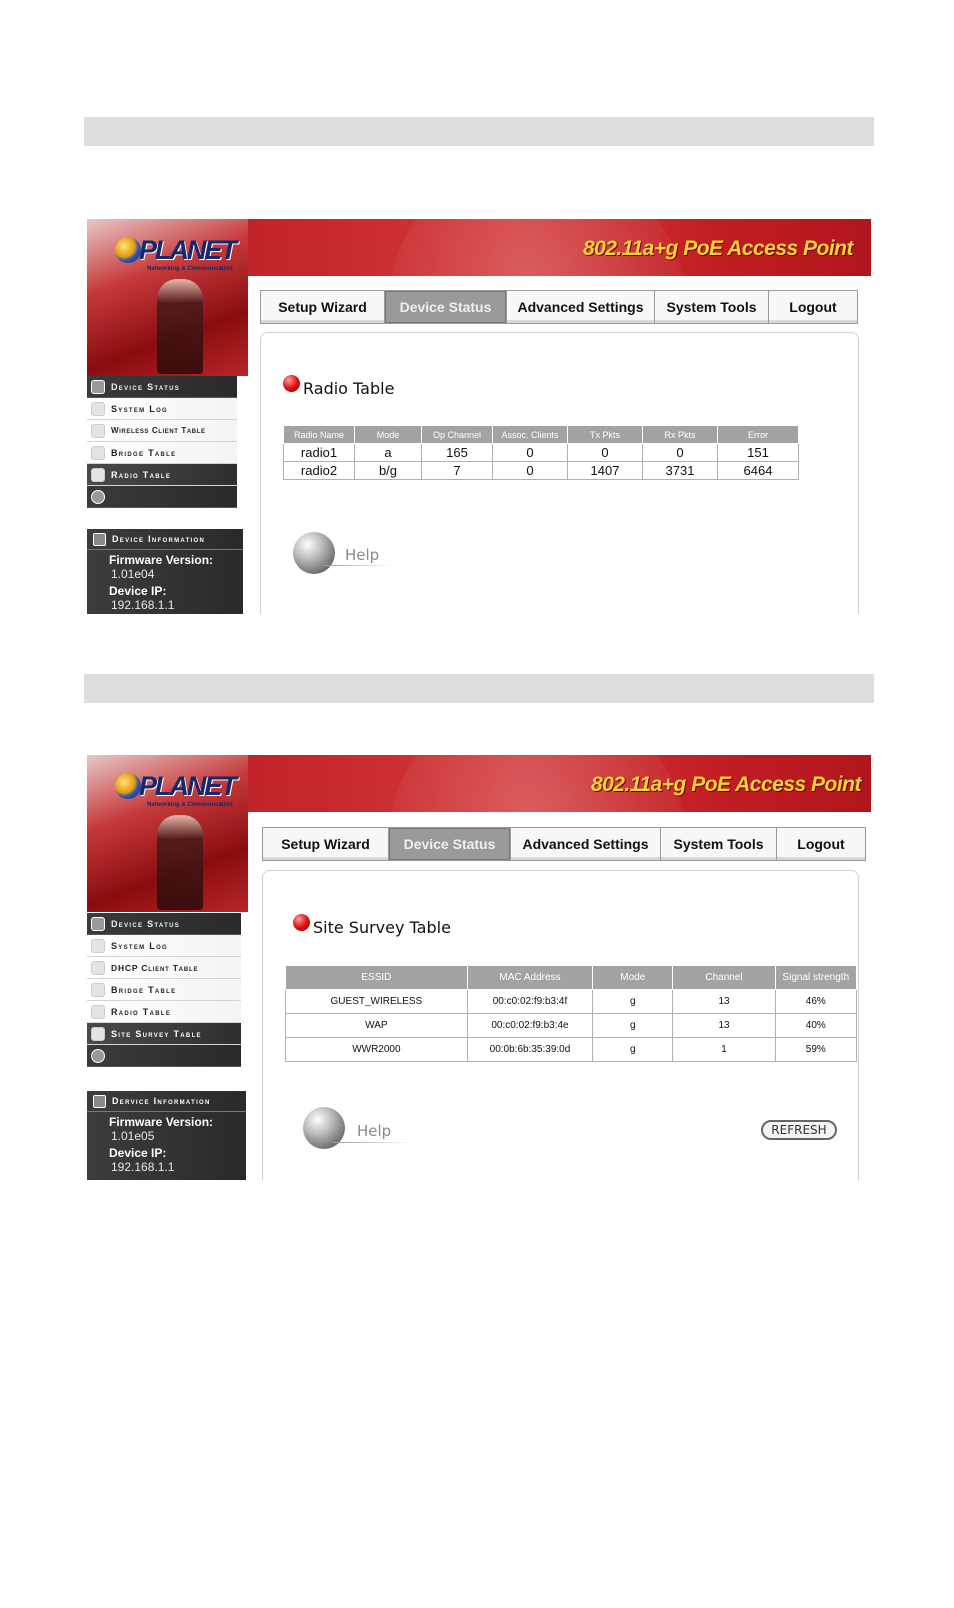 This screenshot has height=1608, width=954. I want to click on device-info-title: Device Information, so click(159, 539).